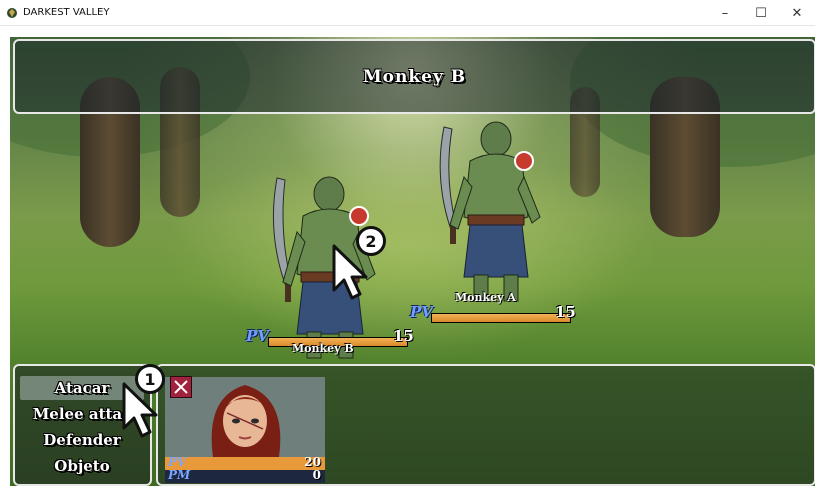  I want to click on command-item: Objeto, so click(82, 466).